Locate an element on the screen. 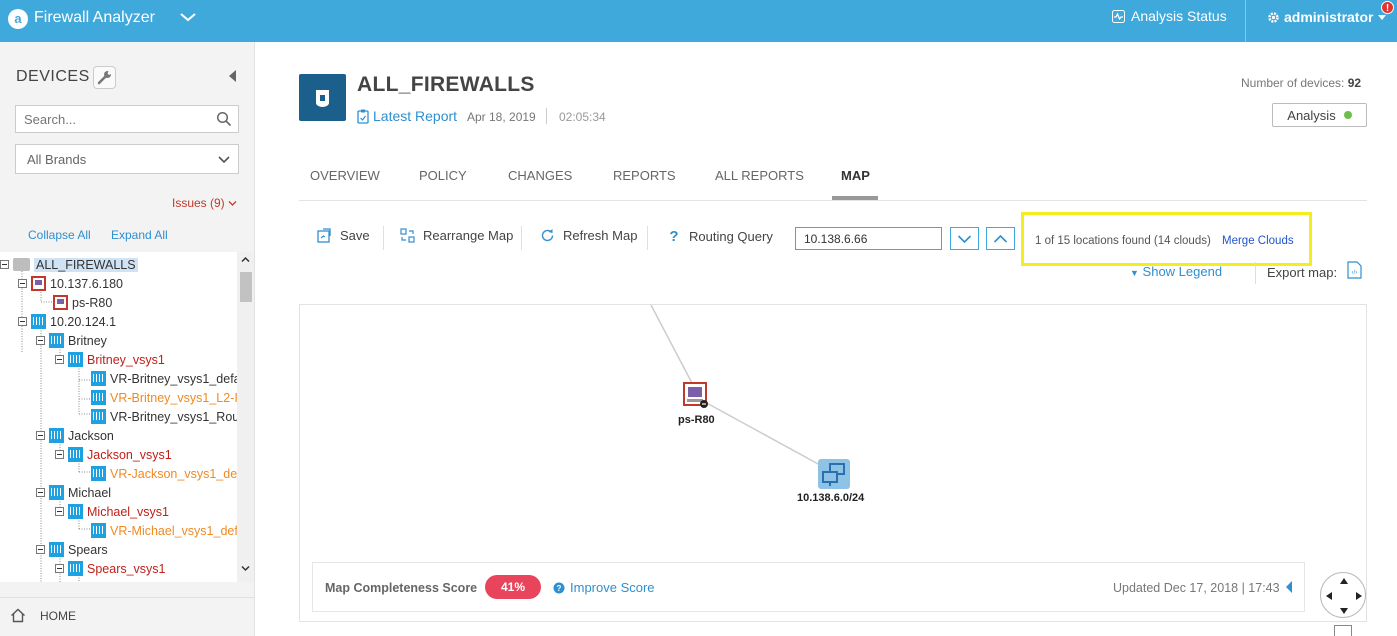 This screenshot has width=1397, height=636. tree-node-vr-michael-default: VR-Michael_vsys1_def is located at coordinates (164, 530).